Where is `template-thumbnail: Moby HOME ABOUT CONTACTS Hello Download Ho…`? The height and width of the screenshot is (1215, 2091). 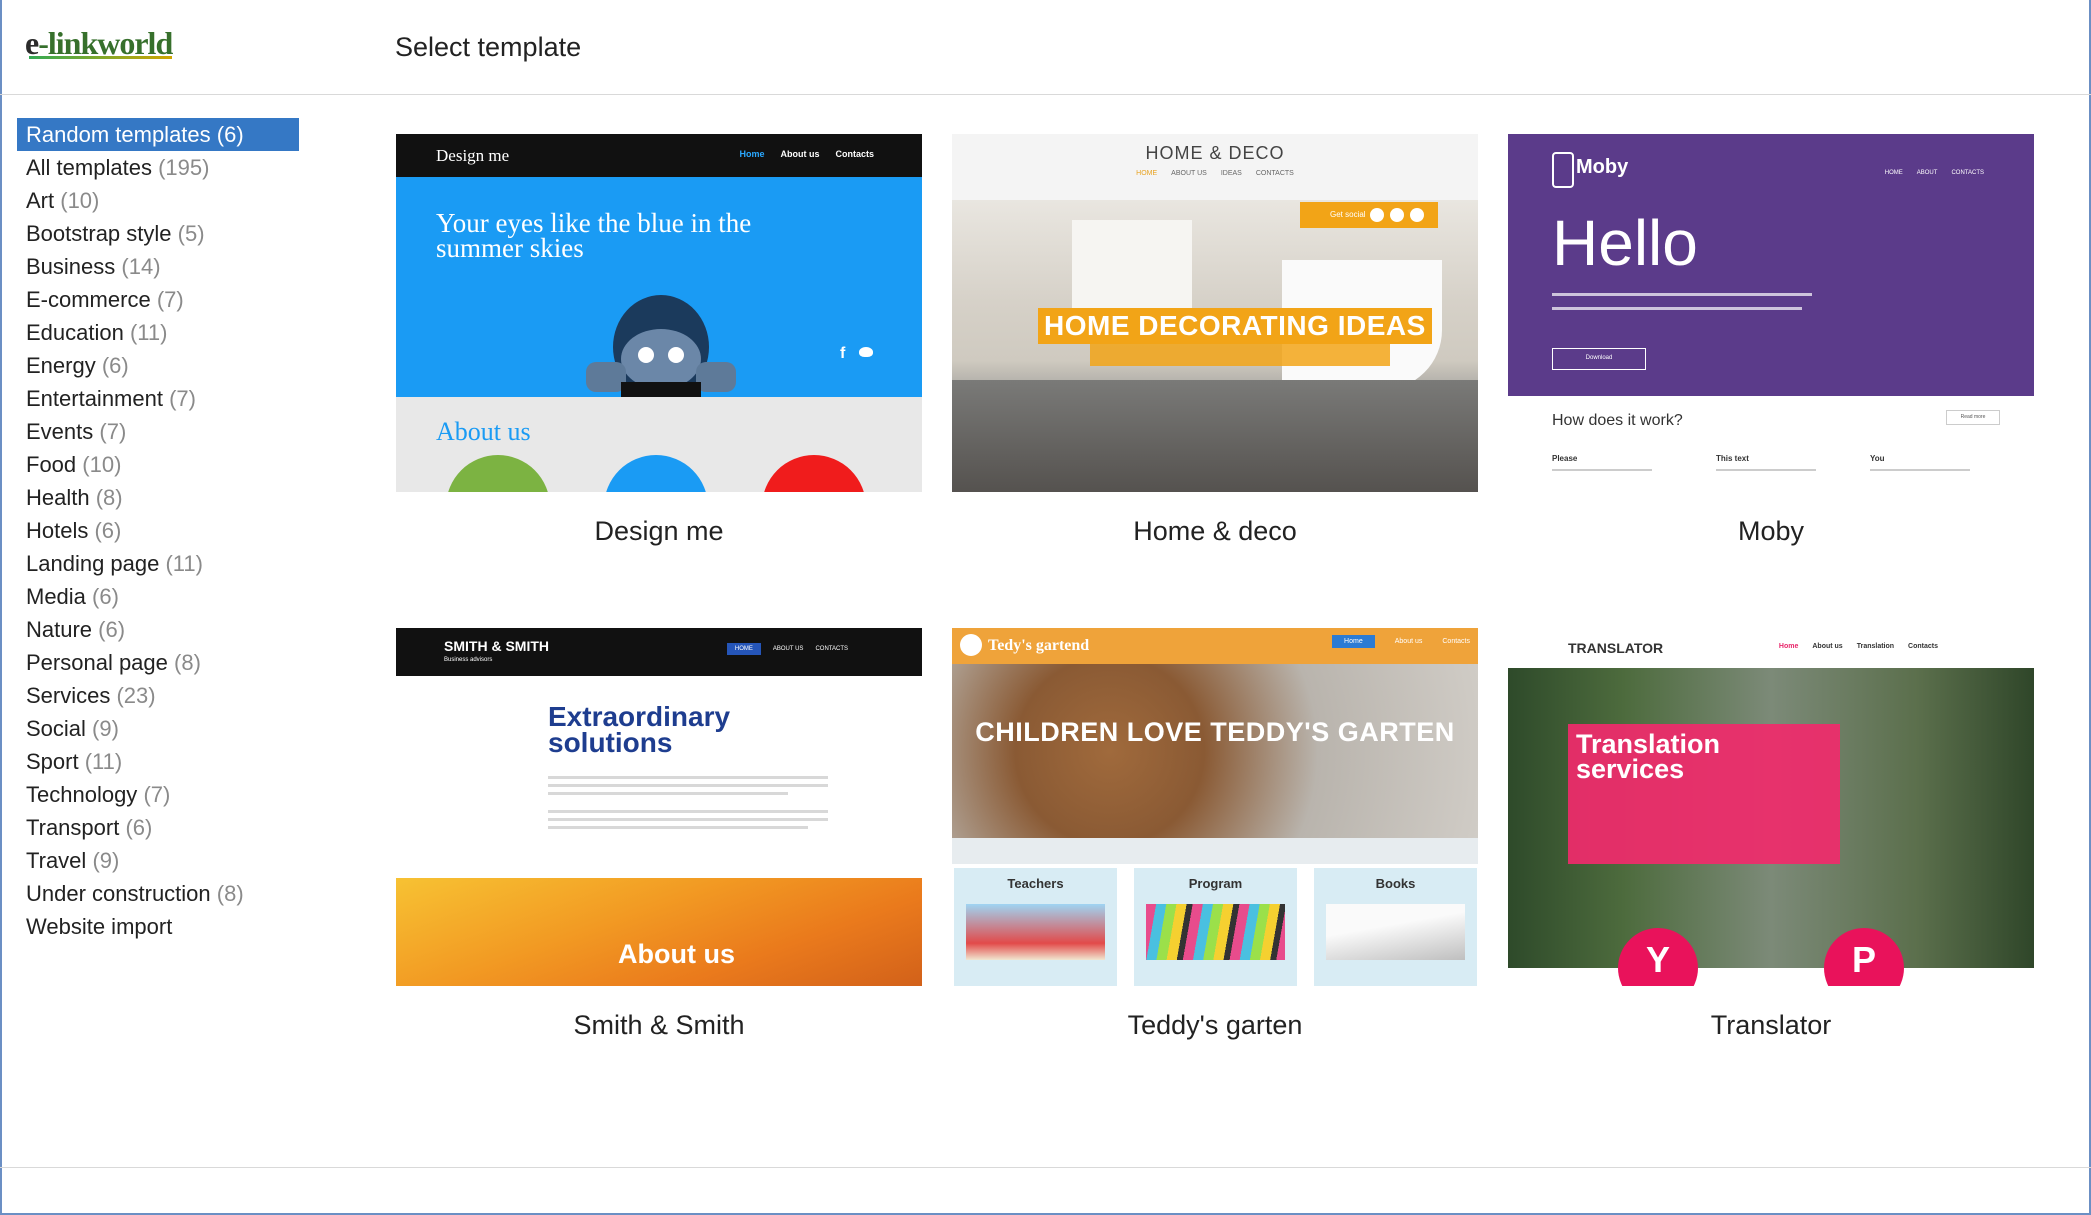 template-thumbnail: Moby HOME ABOUT CONTACTS Hello Download Ho… is located at coordinates (1771, 313).